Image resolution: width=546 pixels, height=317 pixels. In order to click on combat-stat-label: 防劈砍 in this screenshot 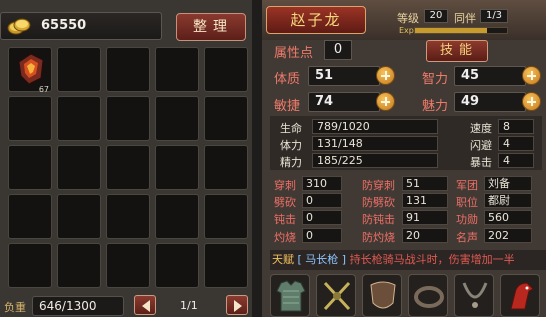, I will do `click(378, 202)`.